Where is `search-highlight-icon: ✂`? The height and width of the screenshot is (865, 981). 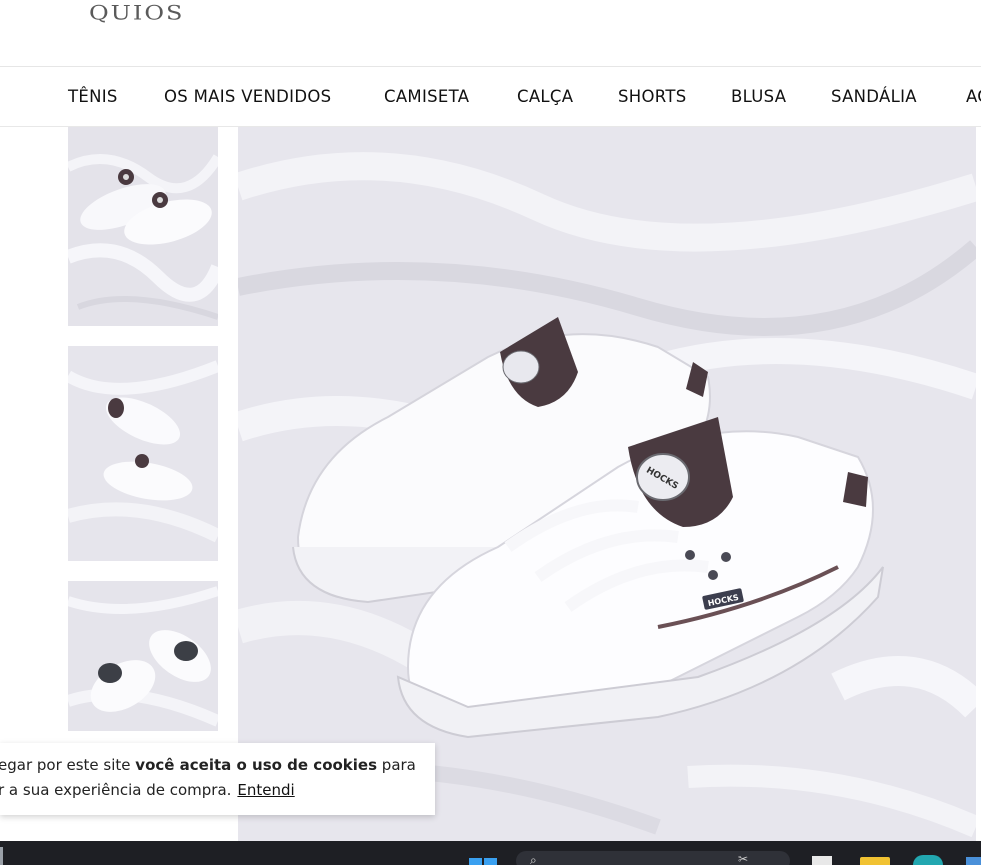
search-highlight-icon: ✂ is located at coordinates (743, 858).